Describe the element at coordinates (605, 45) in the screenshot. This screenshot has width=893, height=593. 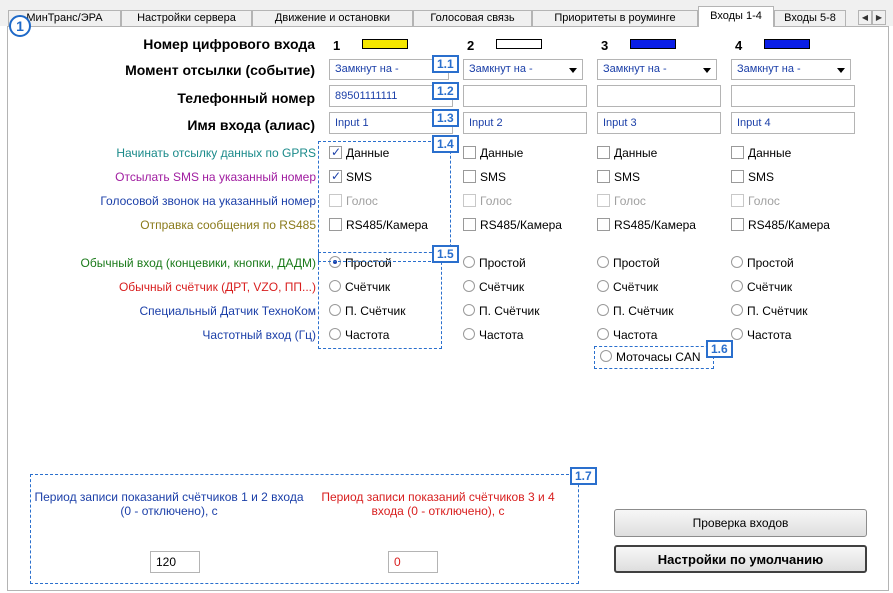
I see `input-3-number: 3` at that location.